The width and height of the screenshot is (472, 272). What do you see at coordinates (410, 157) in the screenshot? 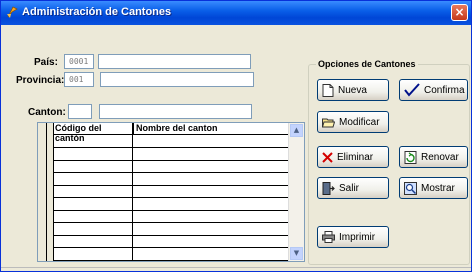
I see `refresh-document-icon` at bounding box center [410, 157].